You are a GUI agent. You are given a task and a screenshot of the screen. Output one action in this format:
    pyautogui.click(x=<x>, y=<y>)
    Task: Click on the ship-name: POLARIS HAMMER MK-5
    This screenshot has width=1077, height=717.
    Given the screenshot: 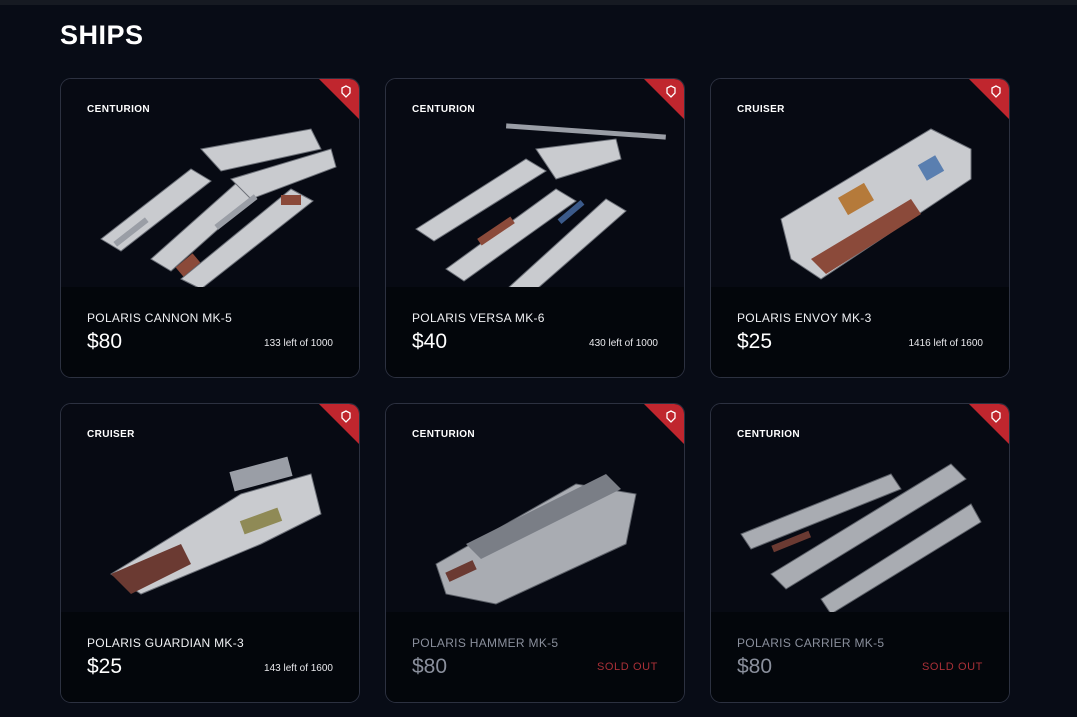 What is the action you would take?
    pyautogui.click(x=485, y=643)
    